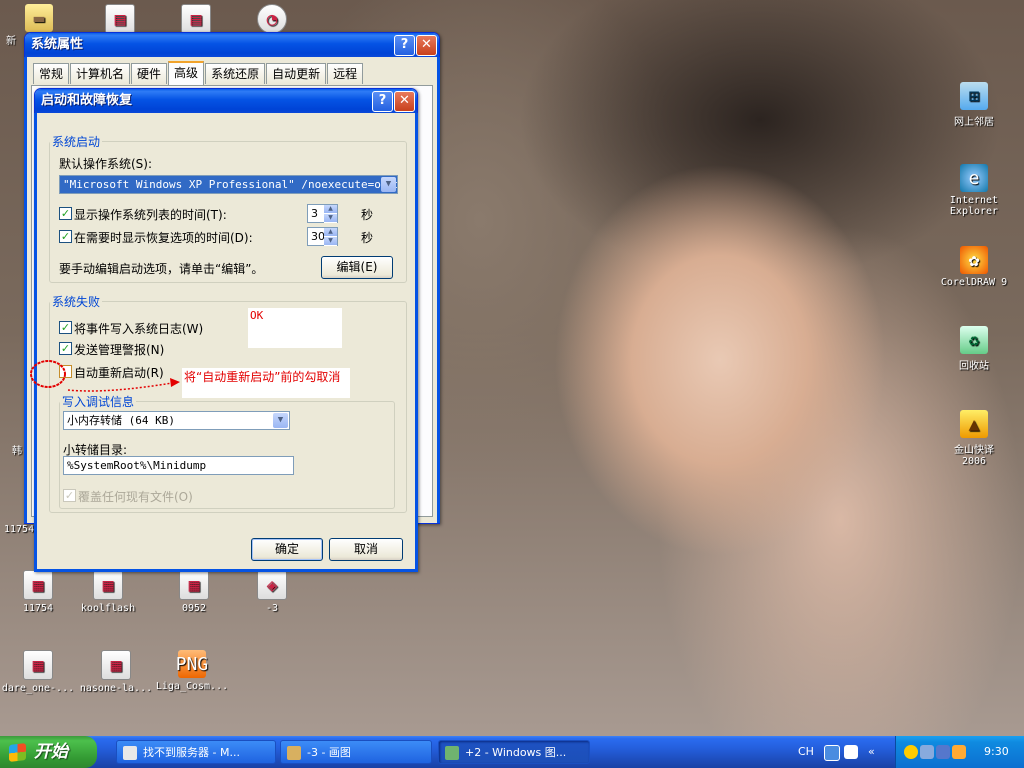 The image size is (1024, 768). What do you see at coordinates (911, 752) in the screenshot?
I see `qq-icon` at bounding box center [911, 752].